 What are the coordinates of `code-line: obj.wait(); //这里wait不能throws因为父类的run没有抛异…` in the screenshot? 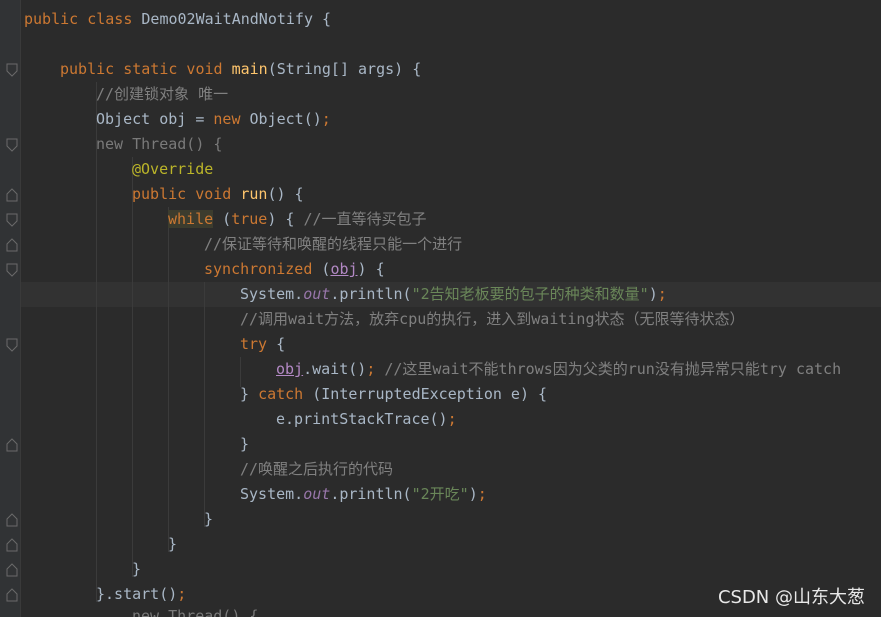 It's located at (558, 369).